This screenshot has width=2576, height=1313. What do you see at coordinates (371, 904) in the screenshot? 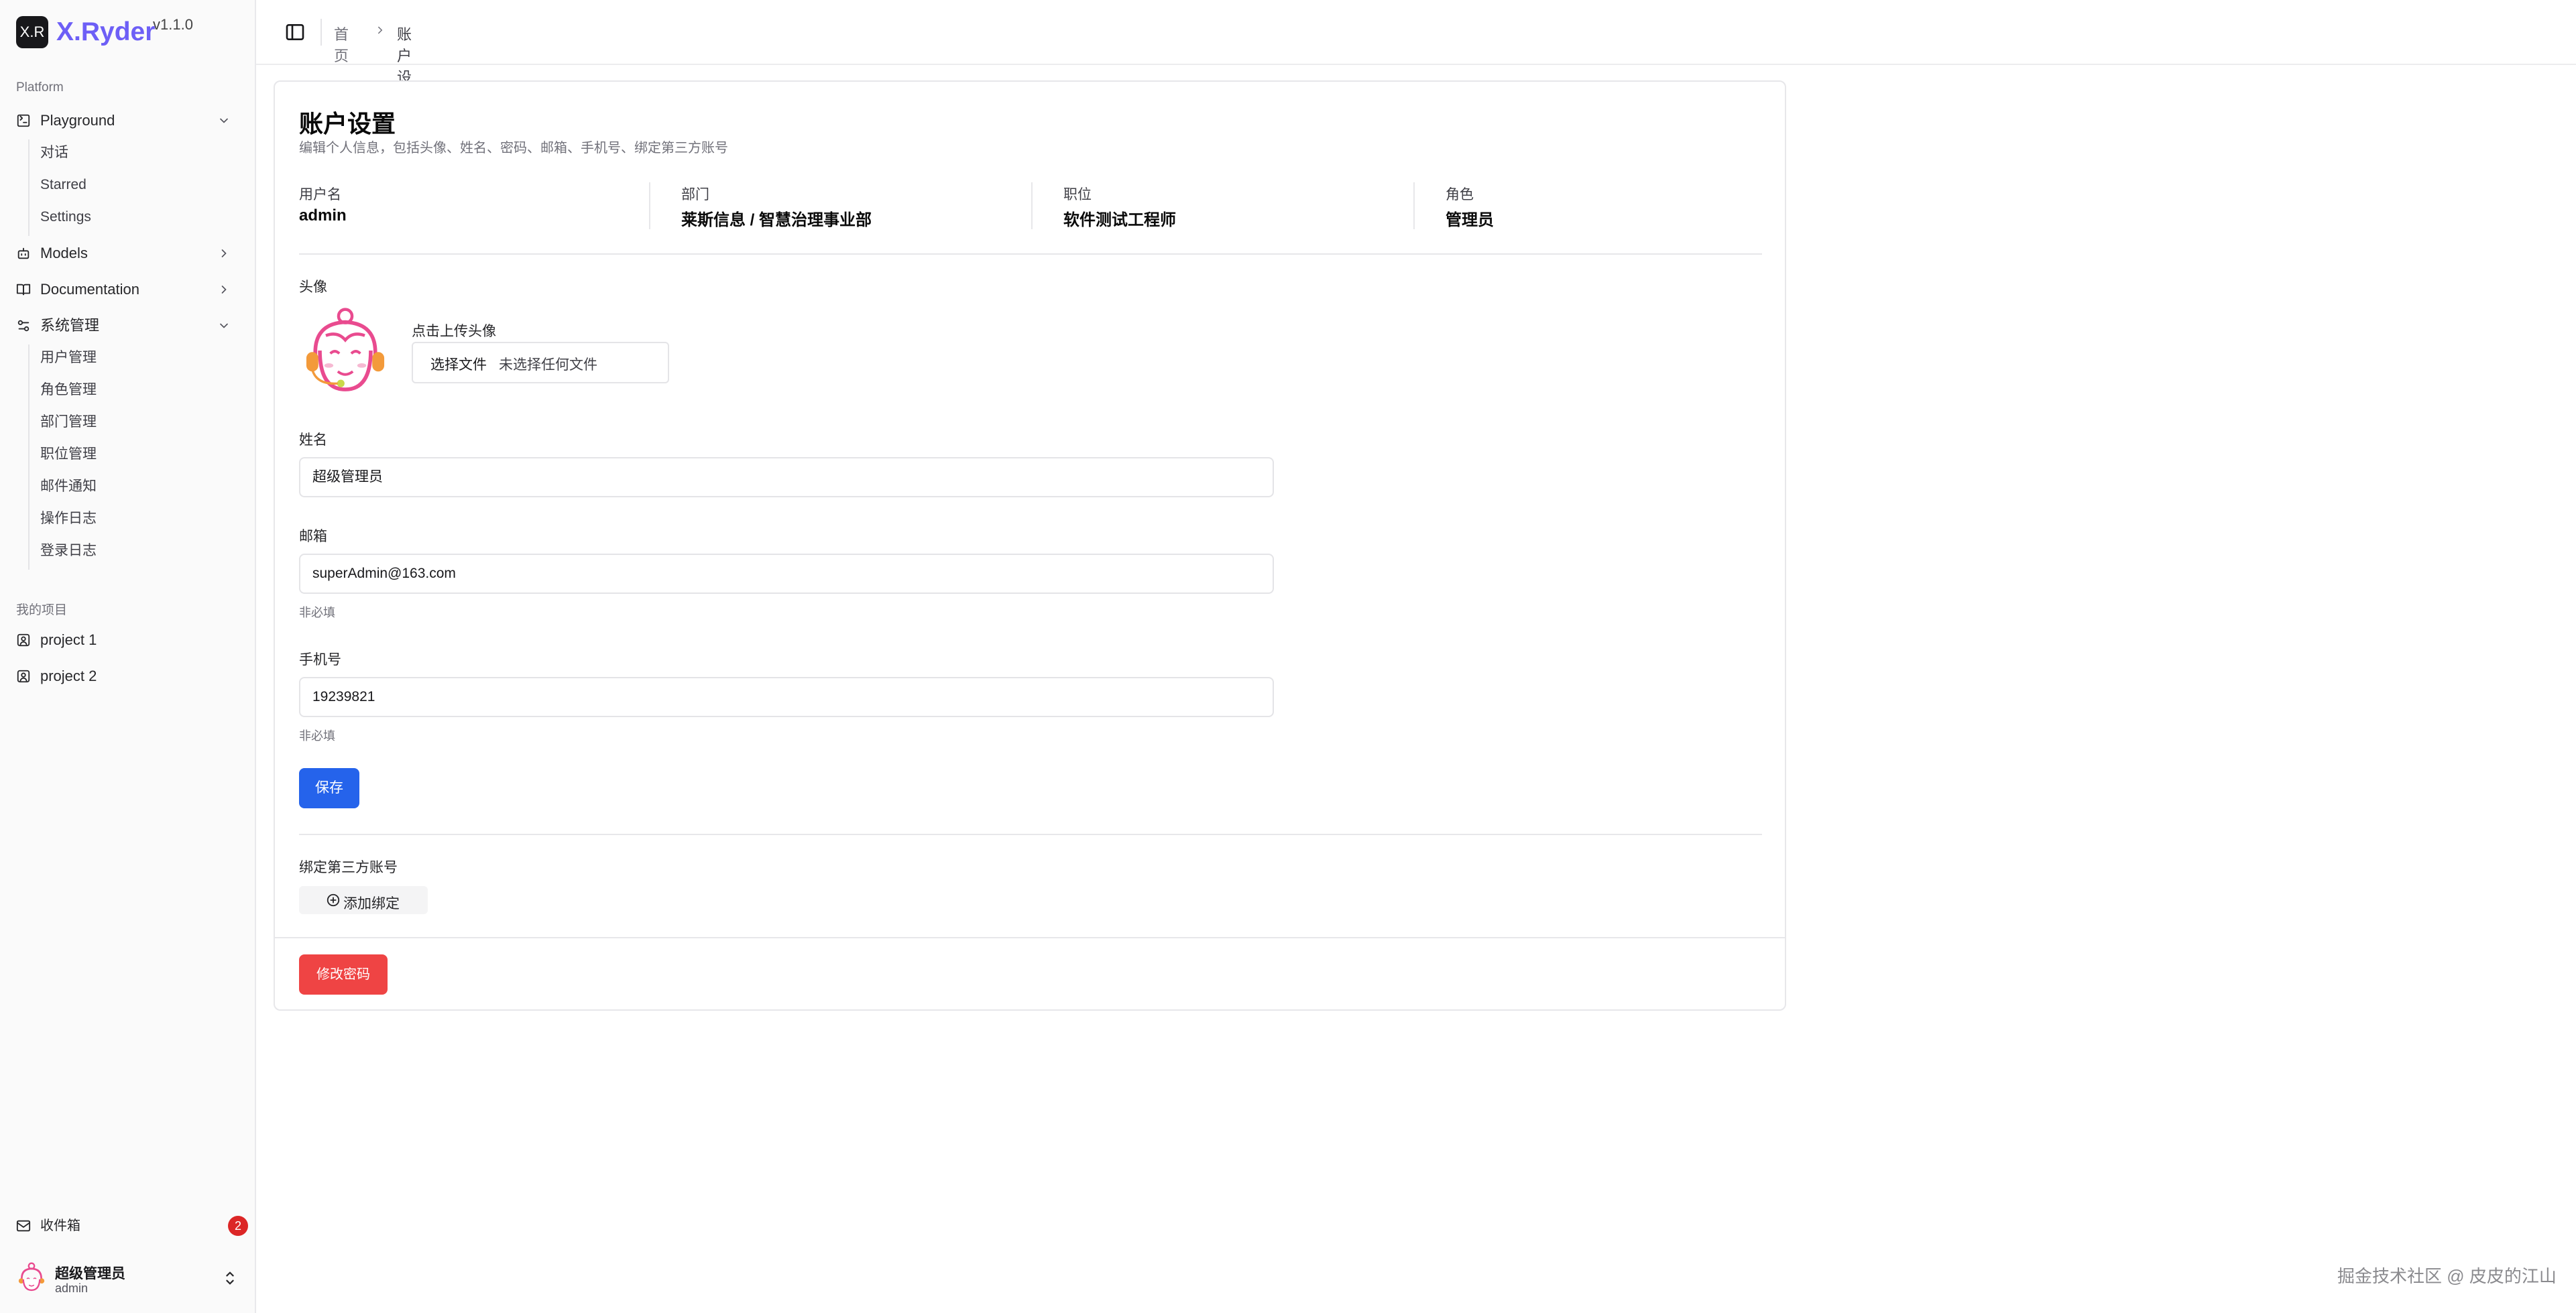
I see `add-binding-label: 添加绑定` at bounding box center [371, 904].